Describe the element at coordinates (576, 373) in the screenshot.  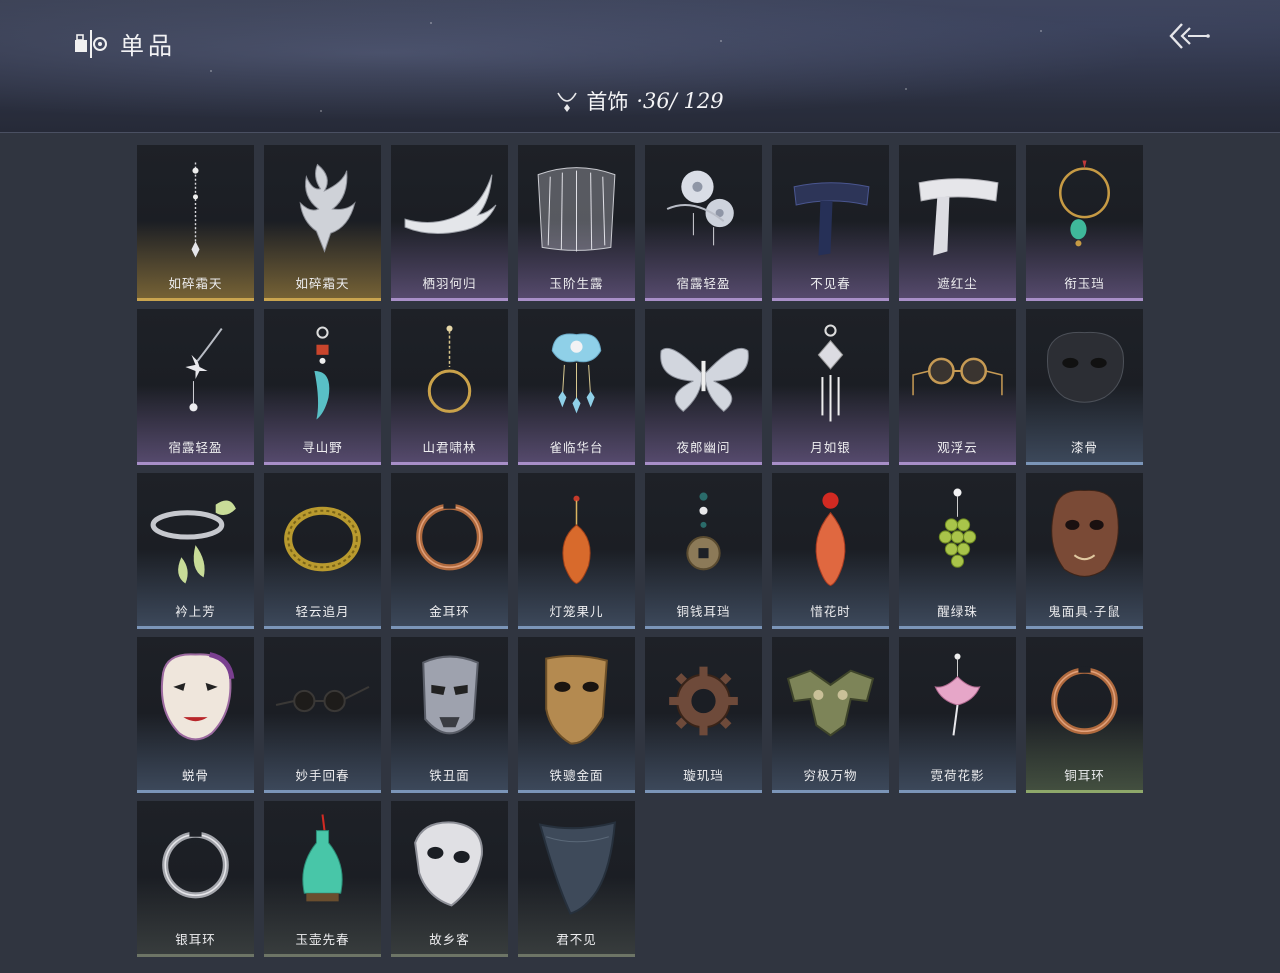
I see `cloud-tassel-icon` at that location.